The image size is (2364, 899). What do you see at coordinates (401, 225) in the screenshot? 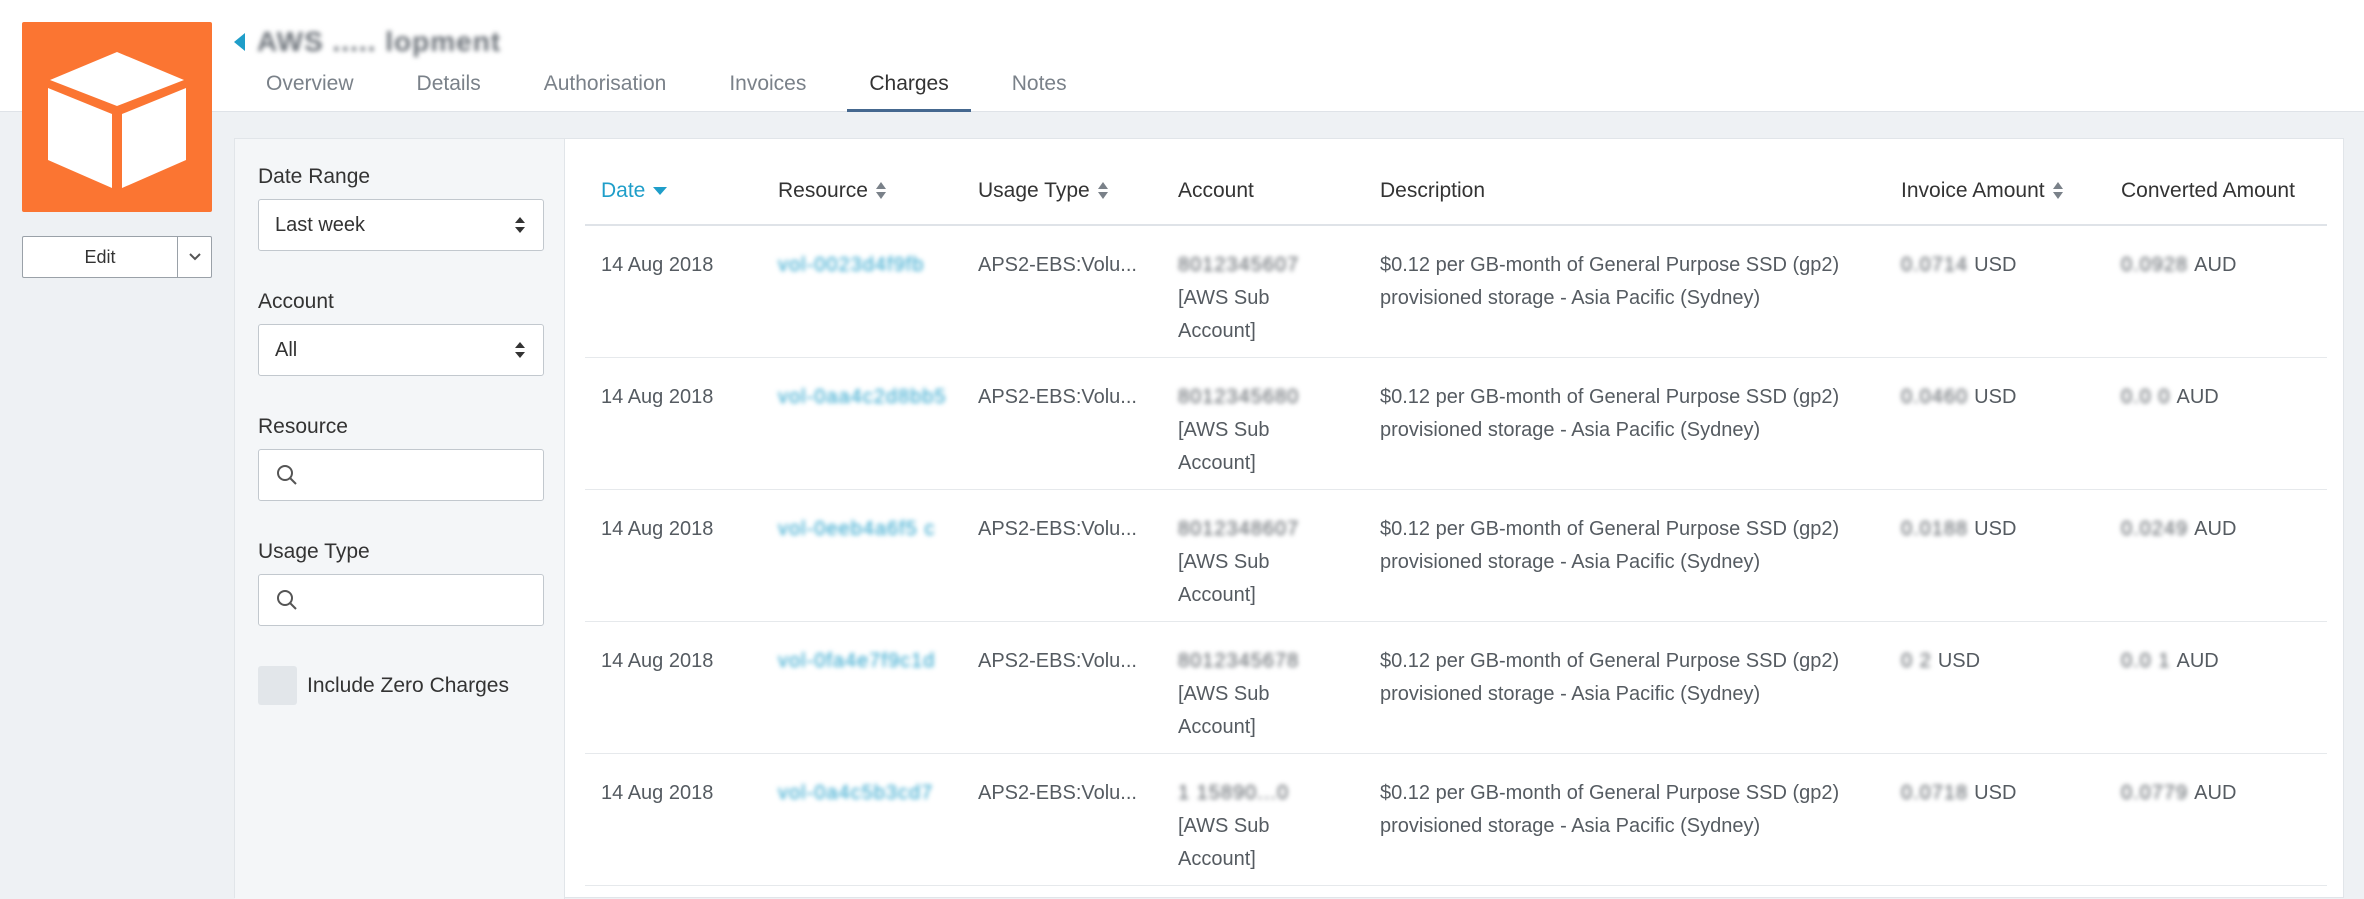
I see `date-range-select: Last week` at bounding box center [401, 225].